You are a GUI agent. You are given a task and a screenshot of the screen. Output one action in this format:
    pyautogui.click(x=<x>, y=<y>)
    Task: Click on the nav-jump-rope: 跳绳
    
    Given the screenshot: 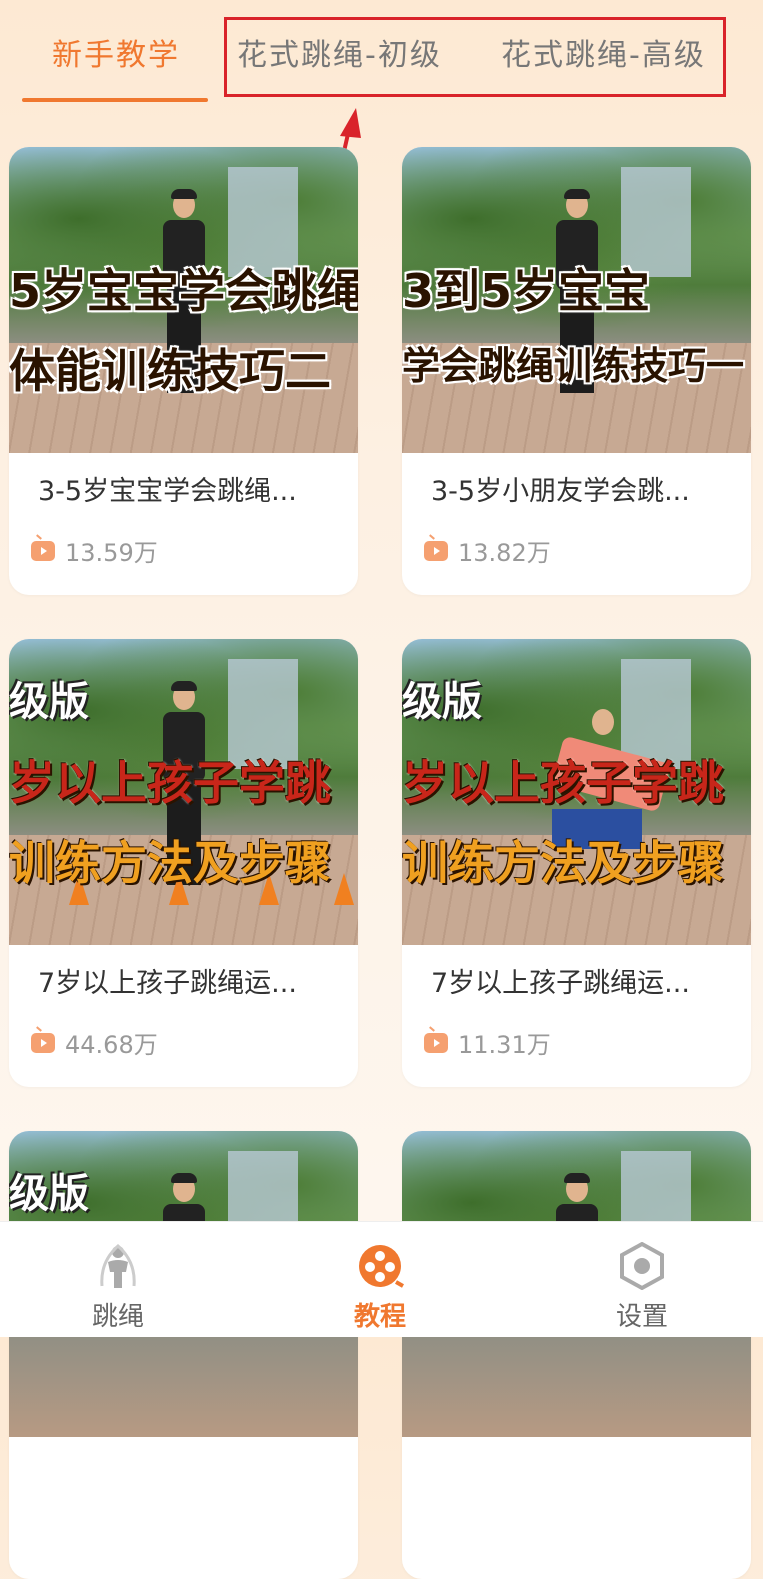 What is the action you would take?
    pyautogui.click(x=118, y=1279)
    